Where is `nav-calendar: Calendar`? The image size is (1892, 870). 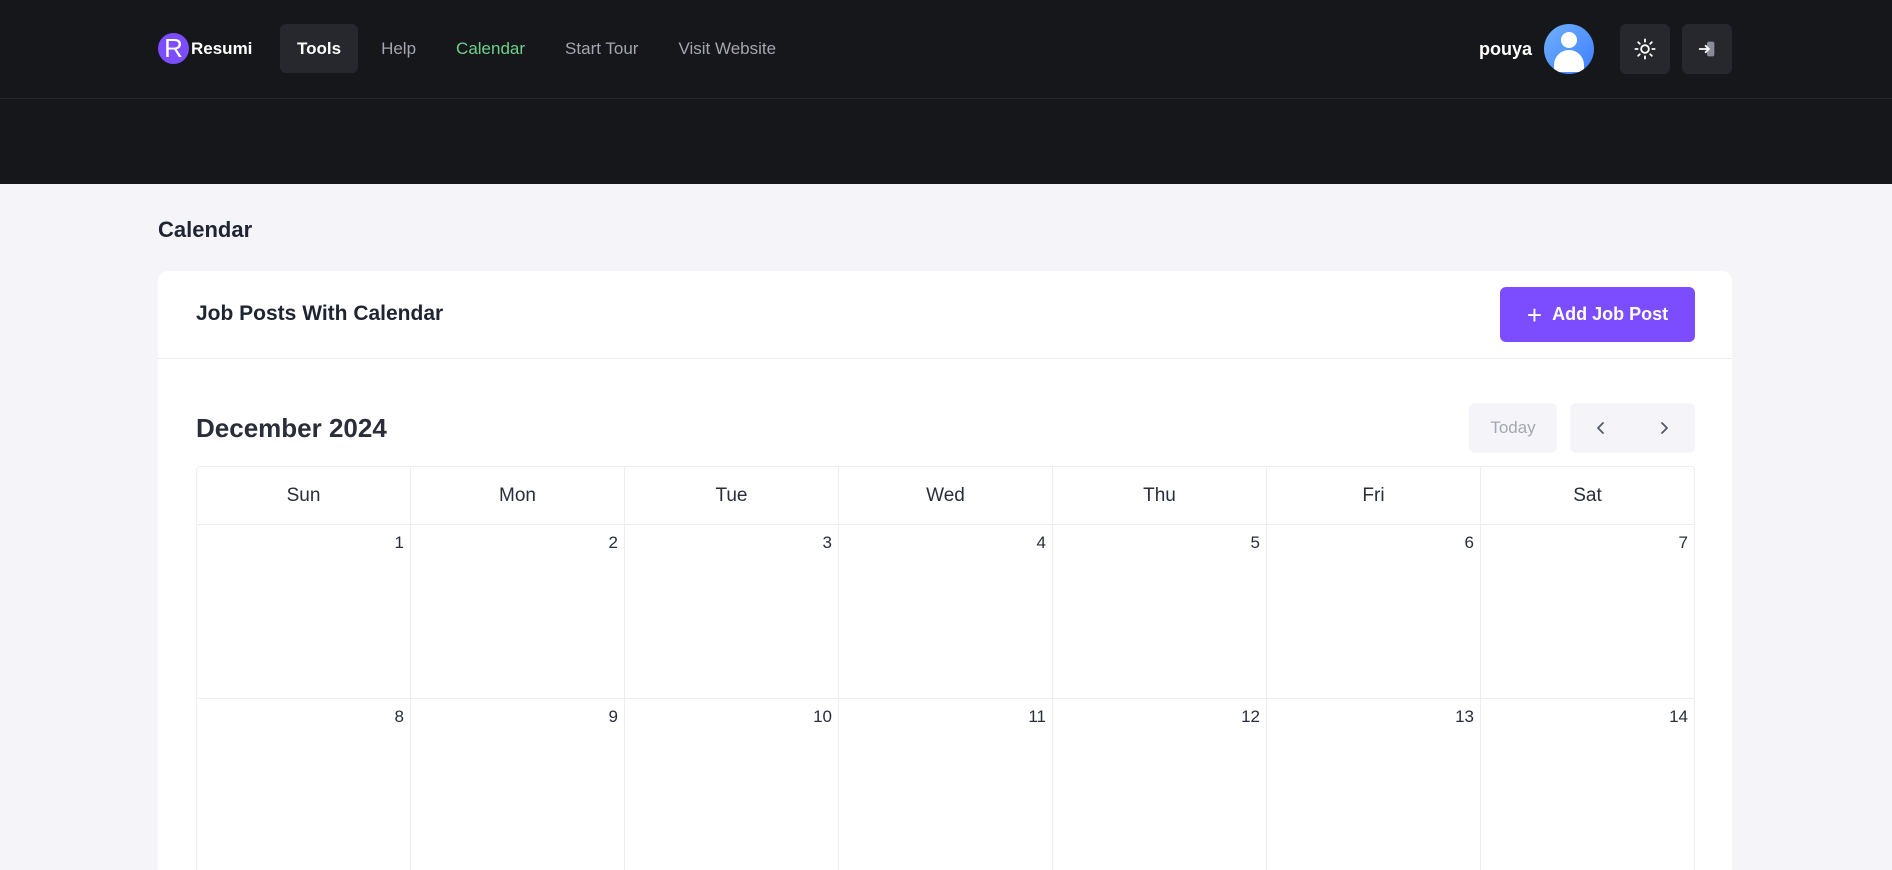
nav-calendar: Calendar is located at coordinates (490, 48).